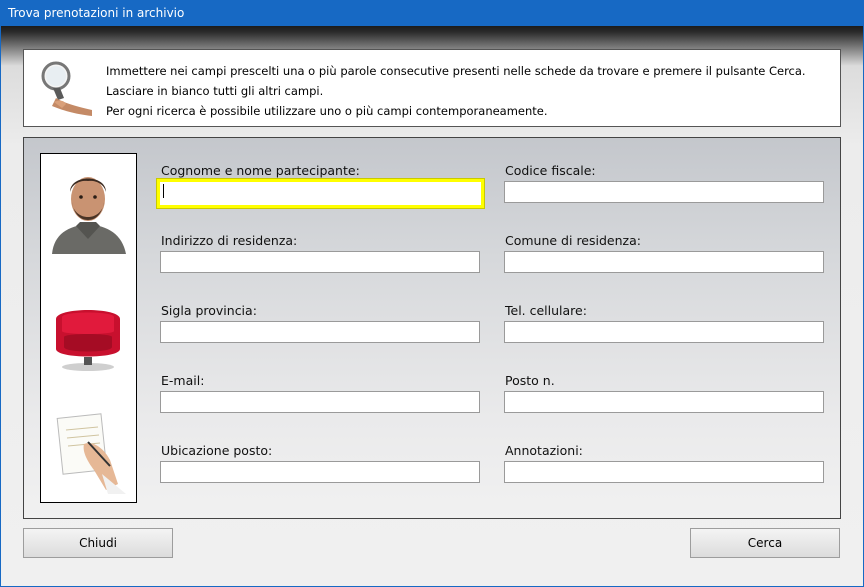  I want to click on cognome-nome-label: Cognome e nome partecipante:, so click(260, 170).